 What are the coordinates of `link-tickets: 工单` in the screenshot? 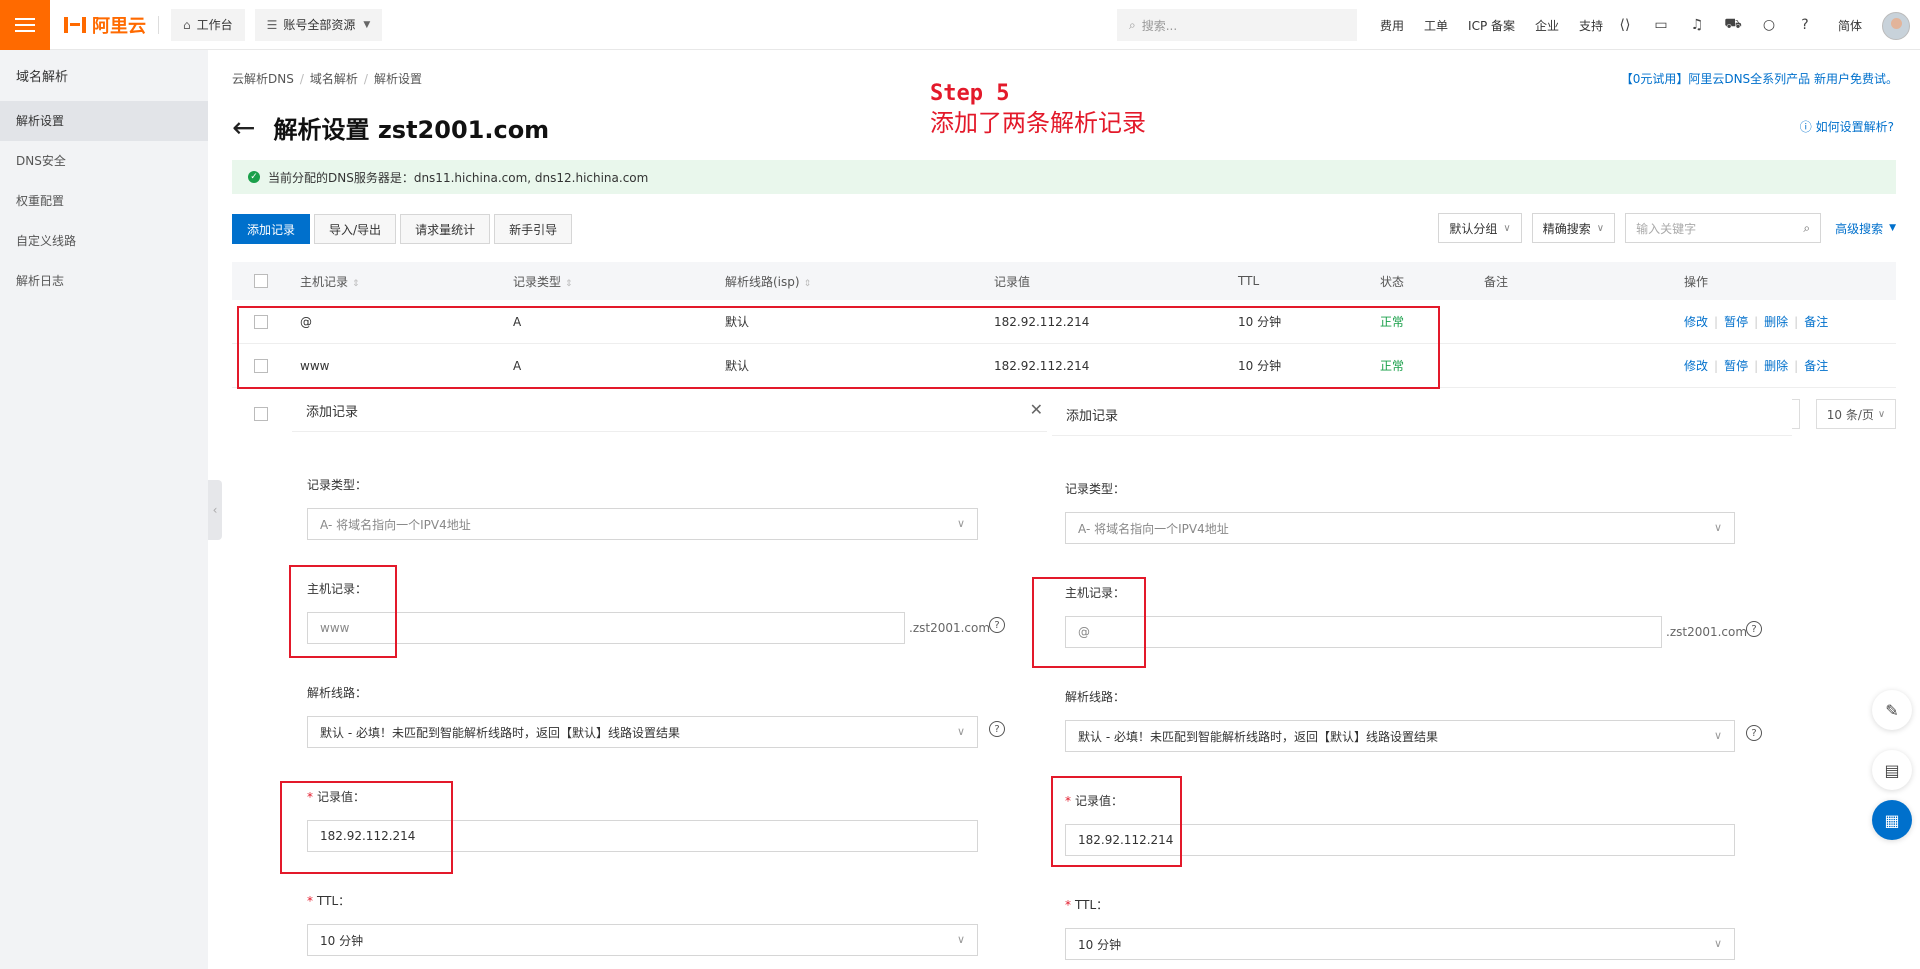 It's located at (1436, 25).